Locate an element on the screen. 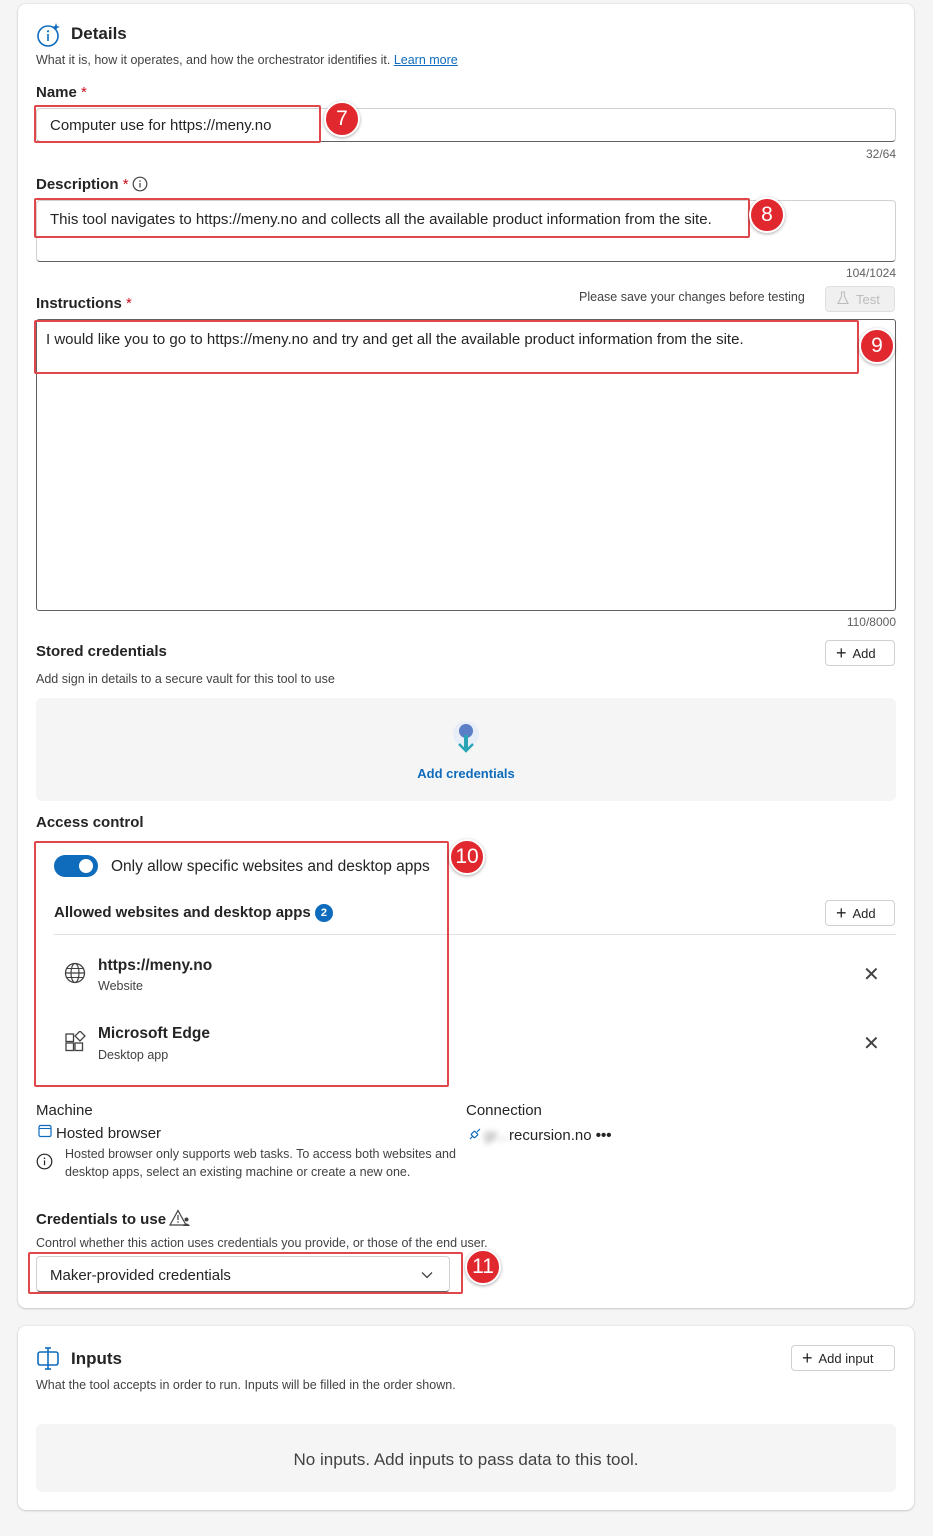  connection-value-suffix: recursion.no is located at coordinates (550, 1135).